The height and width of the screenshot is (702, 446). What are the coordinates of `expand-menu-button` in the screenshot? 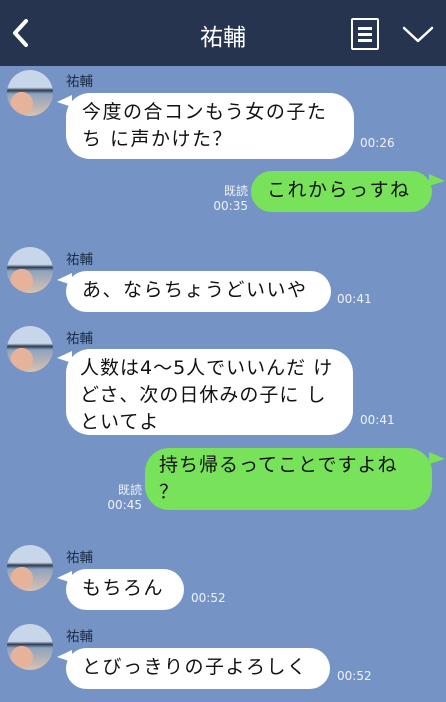 It's located at (418, 34).